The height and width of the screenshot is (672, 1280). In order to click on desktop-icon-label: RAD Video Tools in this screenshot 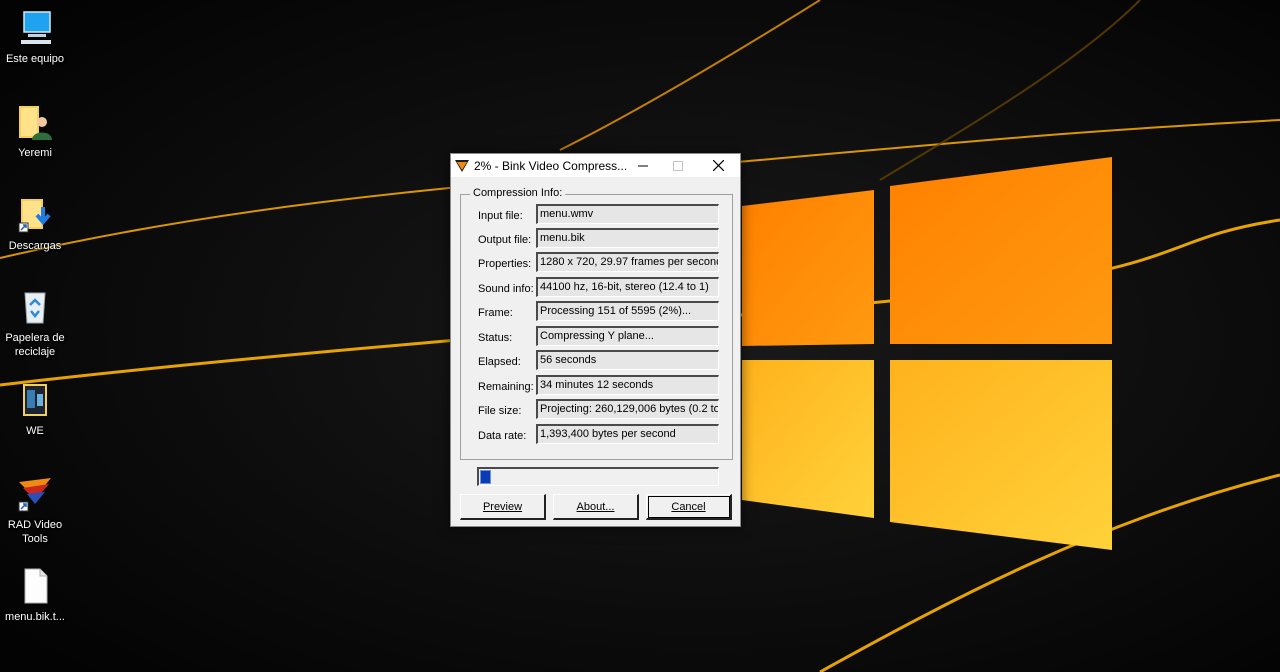, I will do `click(35, 532)`.